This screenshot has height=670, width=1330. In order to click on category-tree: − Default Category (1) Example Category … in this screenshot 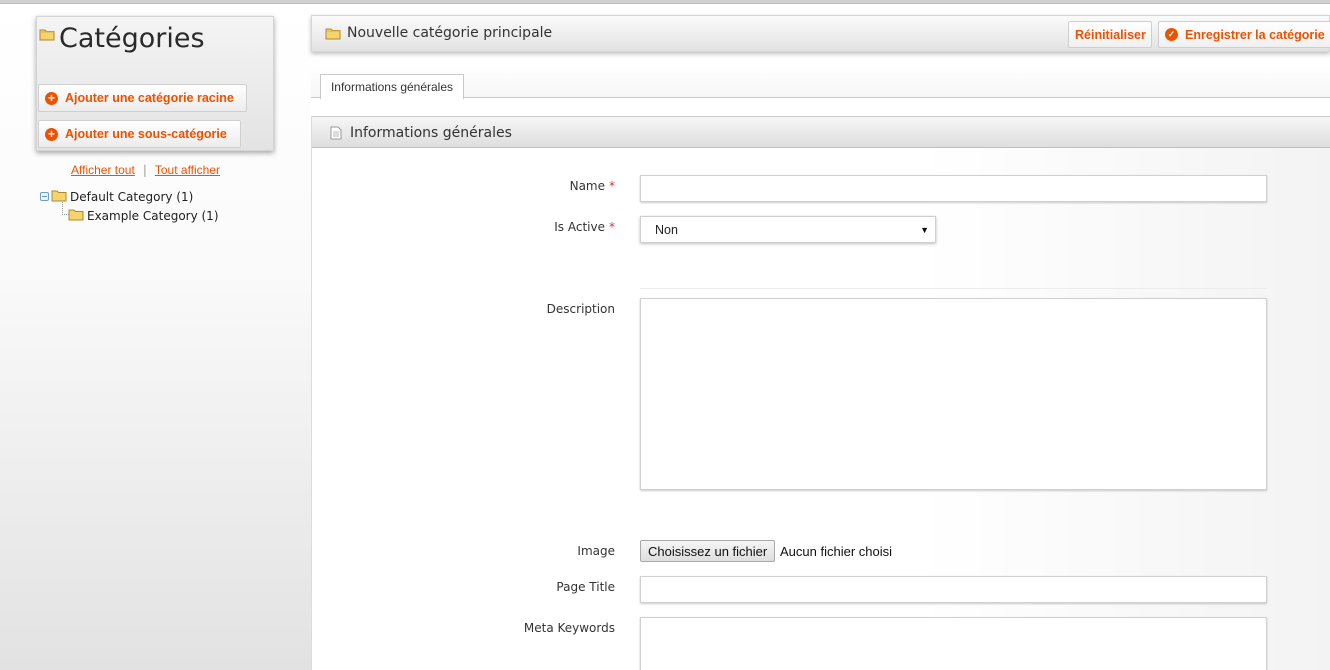, I will do `click(129, 206)`.